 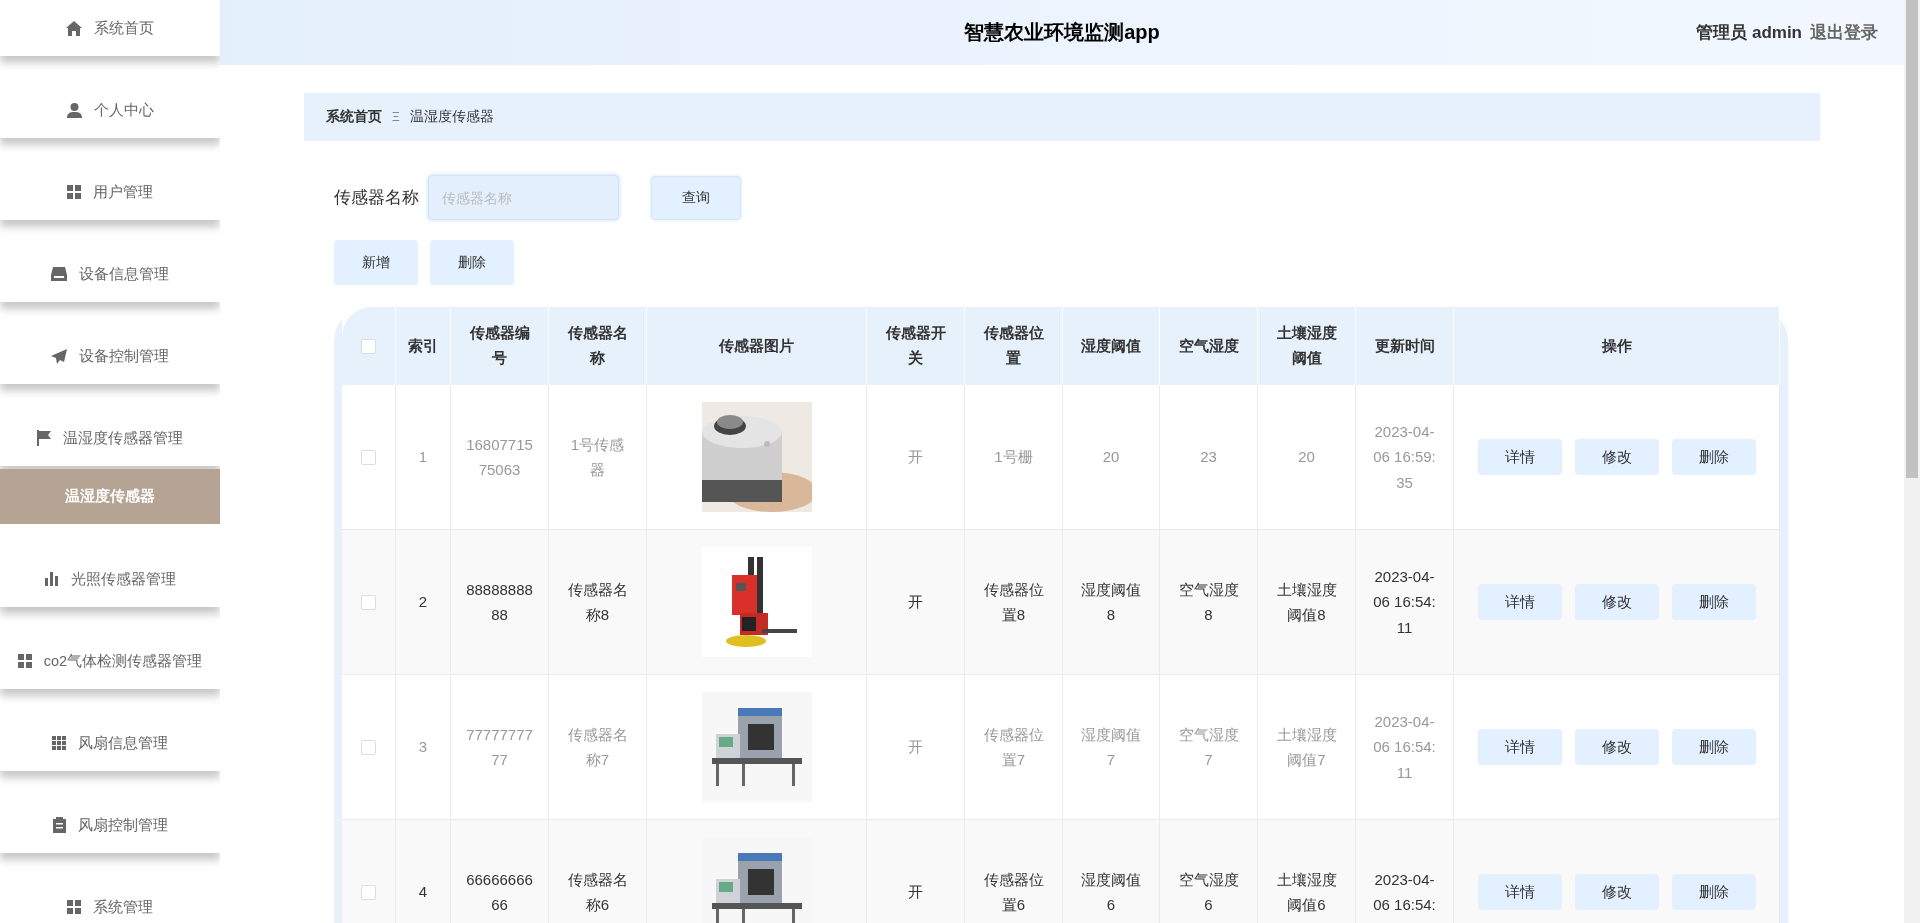 I want to click on tray-icon, so click(x=59, y=274).